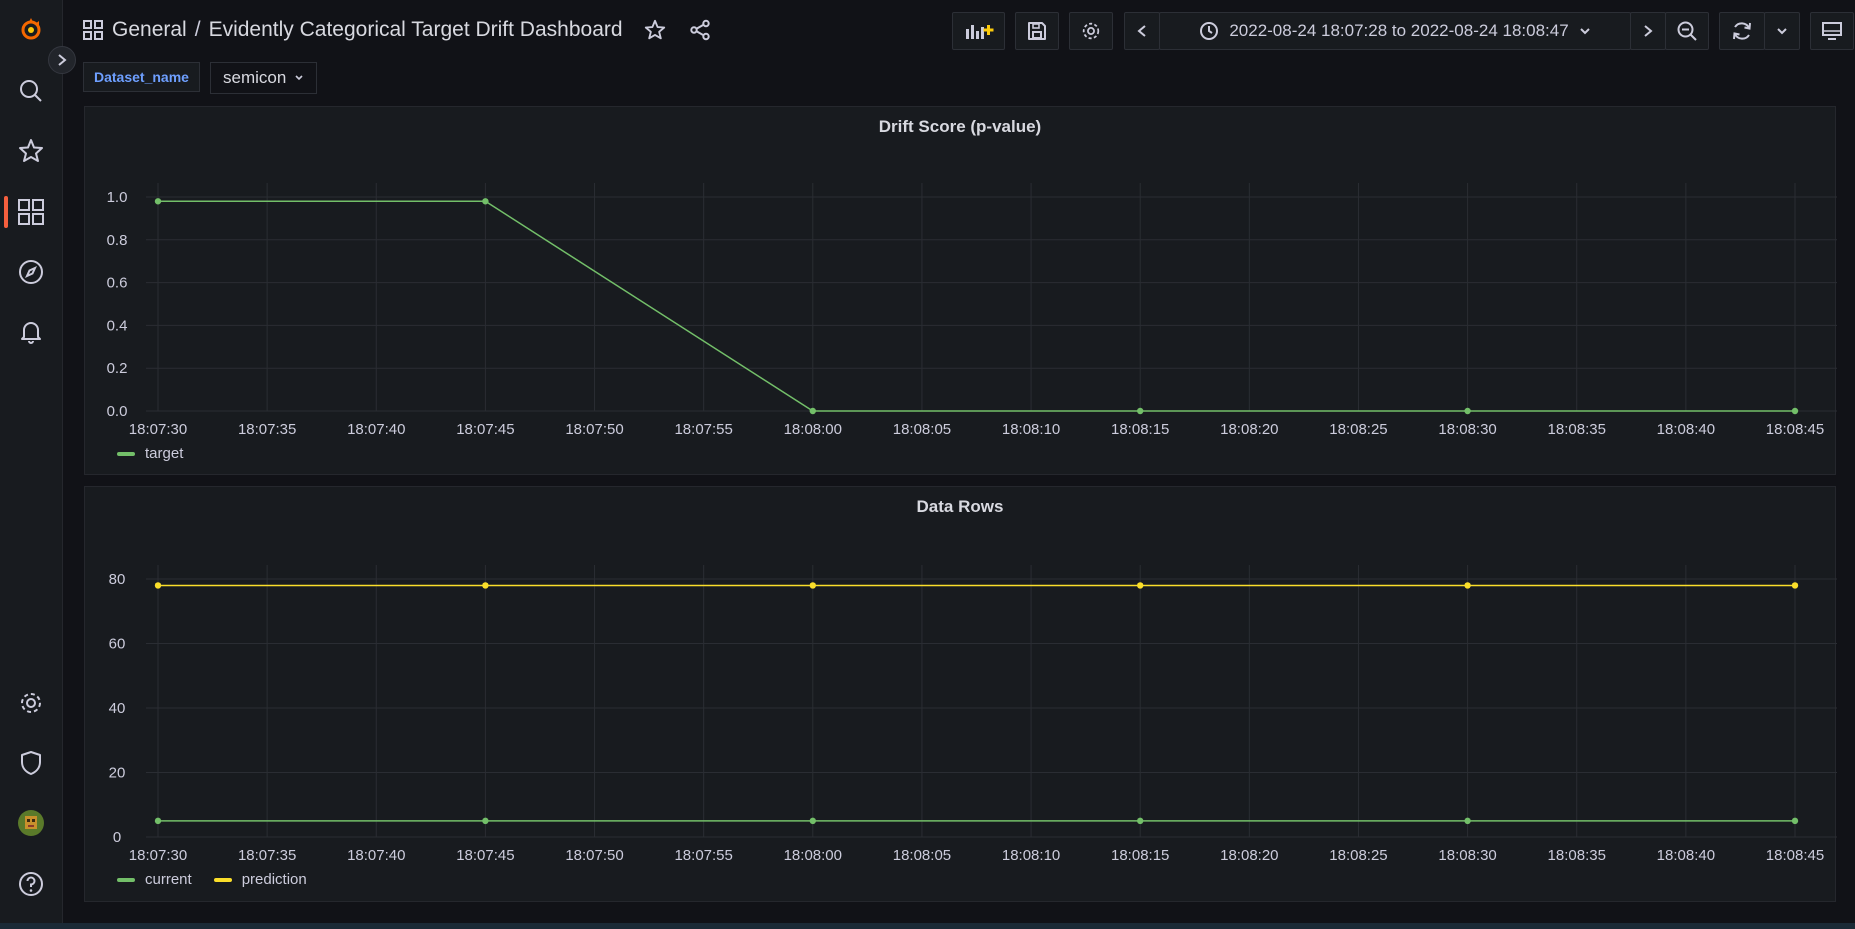 Image resolution: width=1855 pixels, height=929 pixels. I want to click on dataset-name-select: semicon, so click(264, 78).